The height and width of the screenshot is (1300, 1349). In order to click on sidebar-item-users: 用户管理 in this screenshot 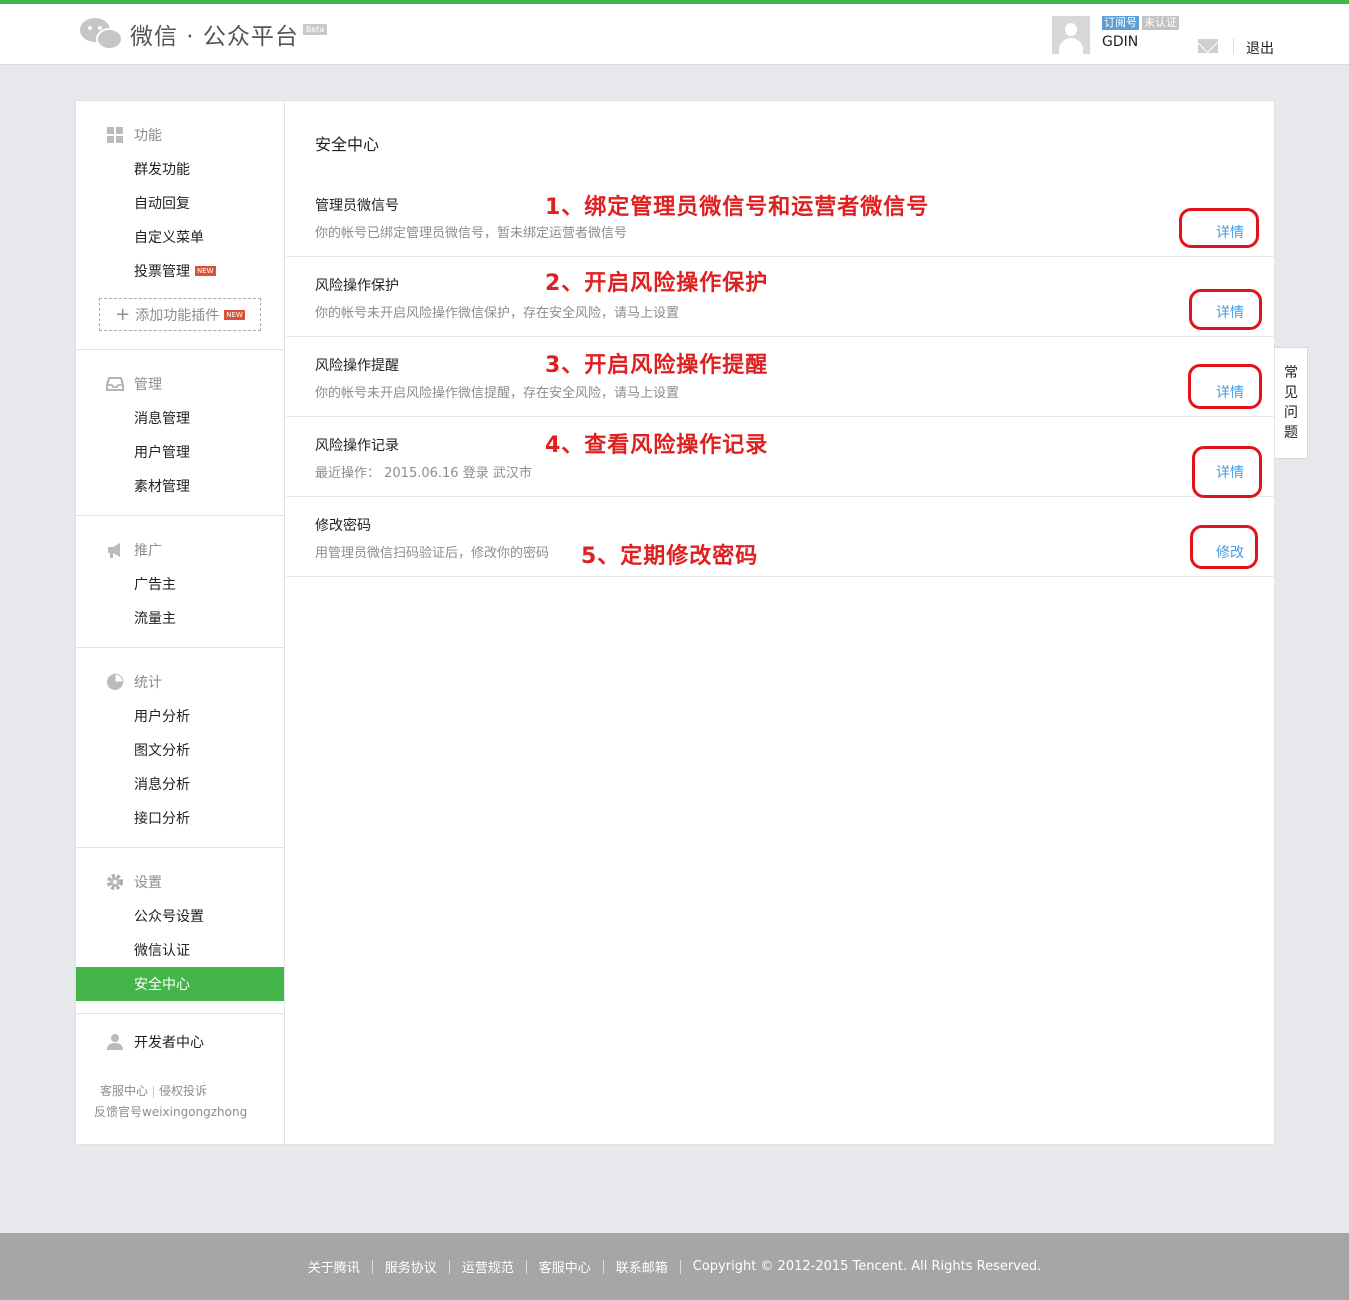, I will do `click(180, 452)`.